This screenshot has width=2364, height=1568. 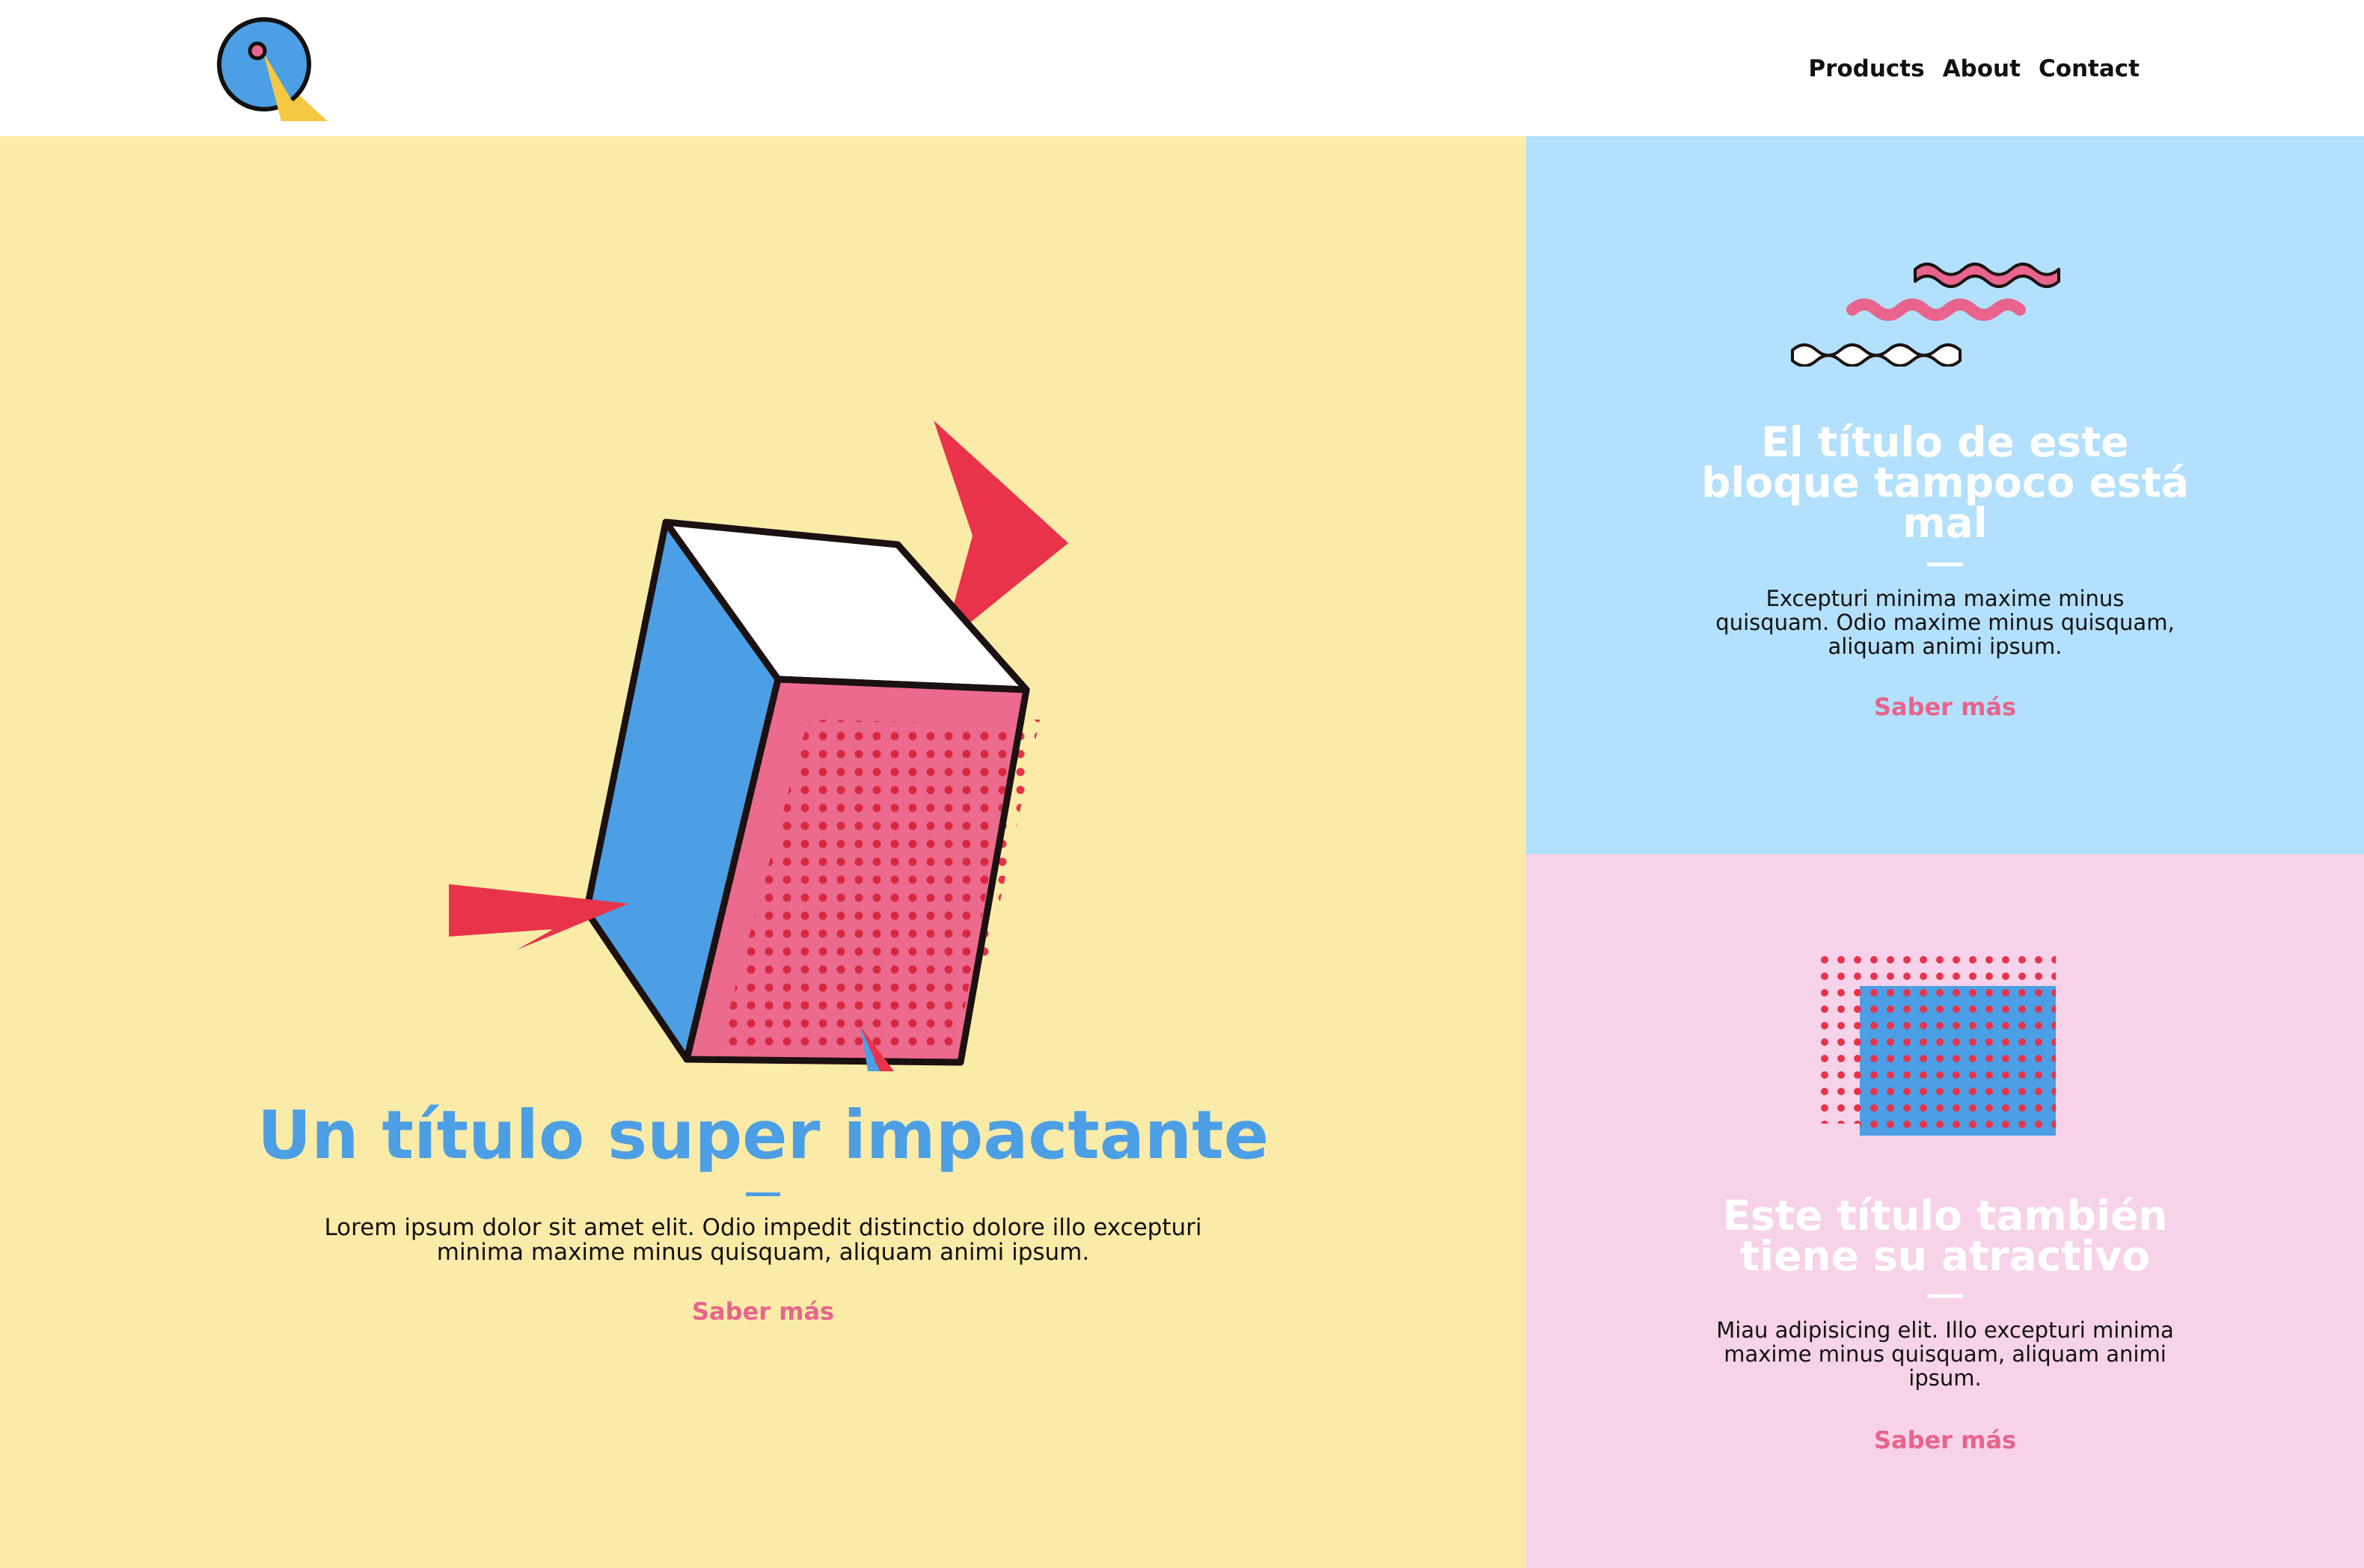 I want to click on nav-about: About, so click(x=1982, y=68).